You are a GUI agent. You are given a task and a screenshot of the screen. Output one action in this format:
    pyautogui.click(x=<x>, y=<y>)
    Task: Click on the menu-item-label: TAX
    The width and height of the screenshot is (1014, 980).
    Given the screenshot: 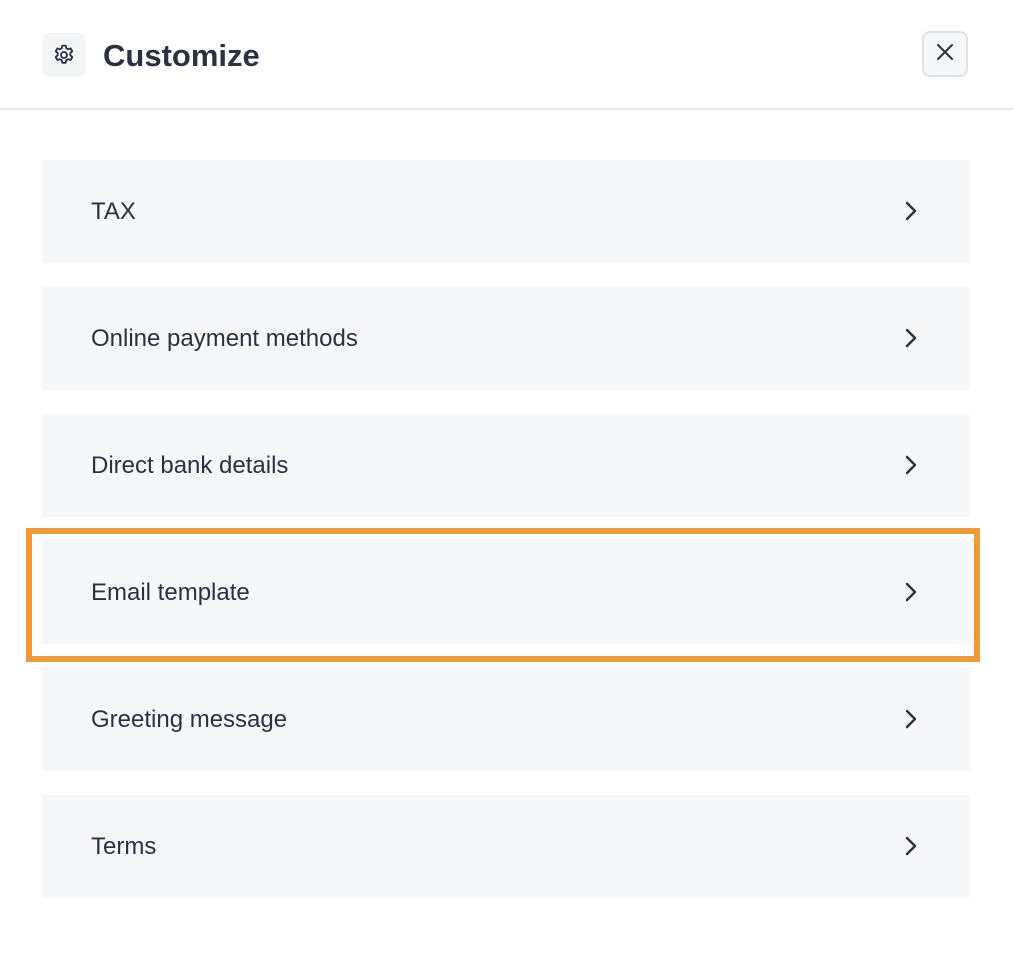 What is the action you would take?
    pyautogui.click(x=113, y=211)
    